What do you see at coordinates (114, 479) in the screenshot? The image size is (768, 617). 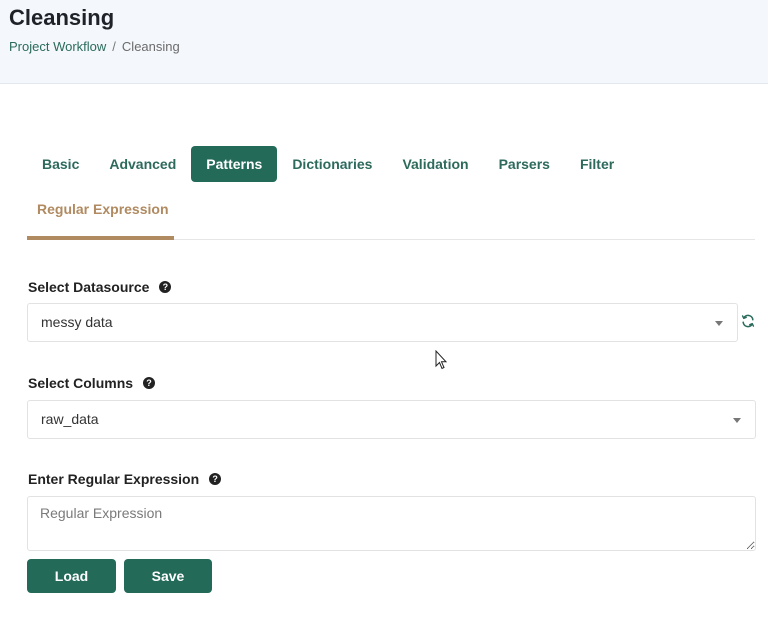 I see `regex-label-text: Enter Regular Expression` at bounding box center [114, 479].